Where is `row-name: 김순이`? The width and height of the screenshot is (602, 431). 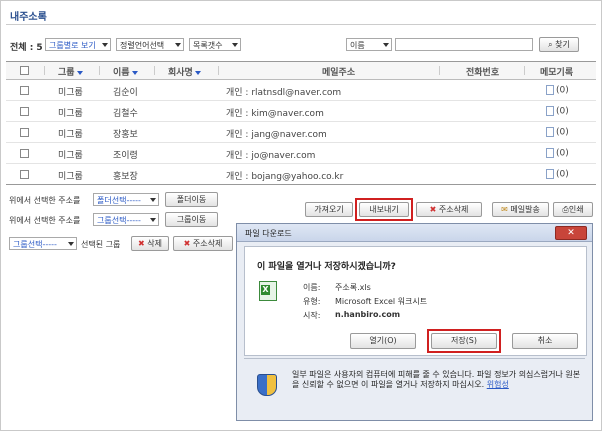 row-name: 김순이 is located at coordinates (125, 91).